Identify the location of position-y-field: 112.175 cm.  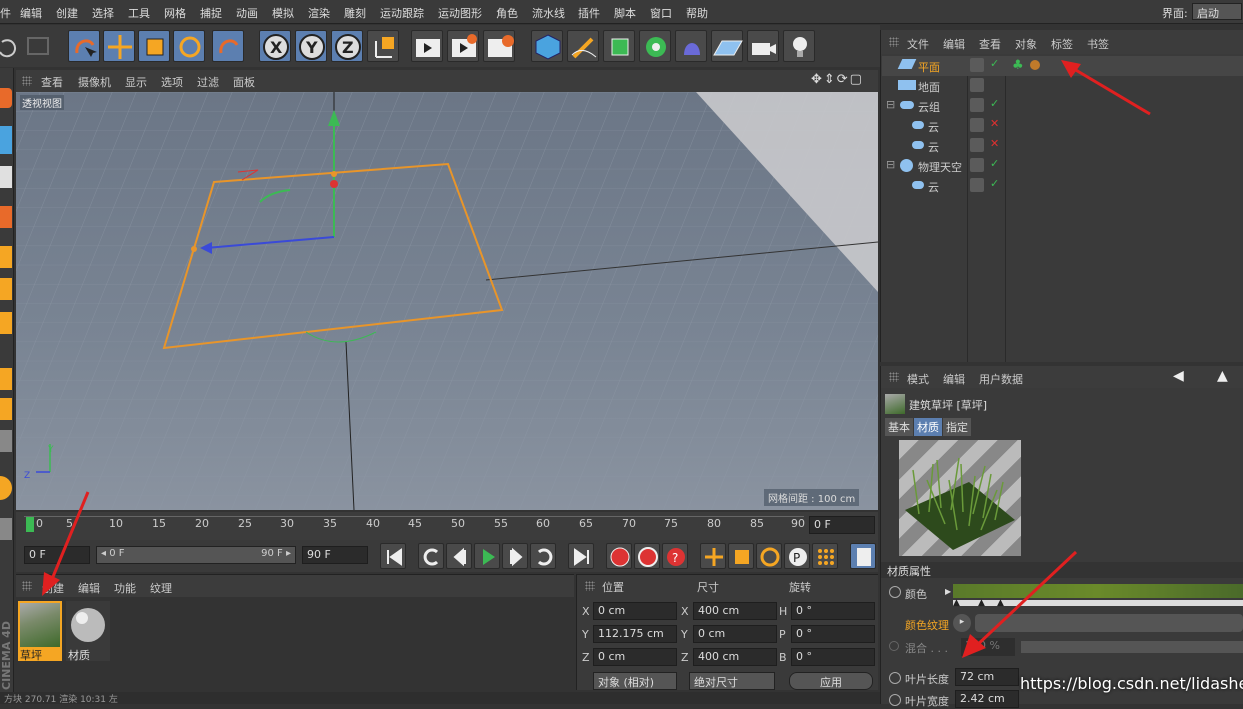
(635, 634).